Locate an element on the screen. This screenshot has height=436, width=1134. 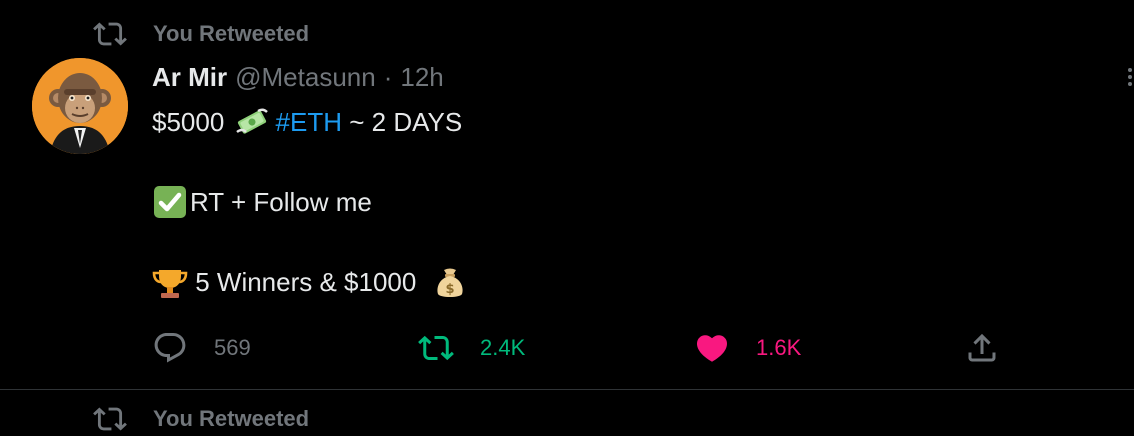
hashtag-link: #ETH is located at coordinates (309, 122).